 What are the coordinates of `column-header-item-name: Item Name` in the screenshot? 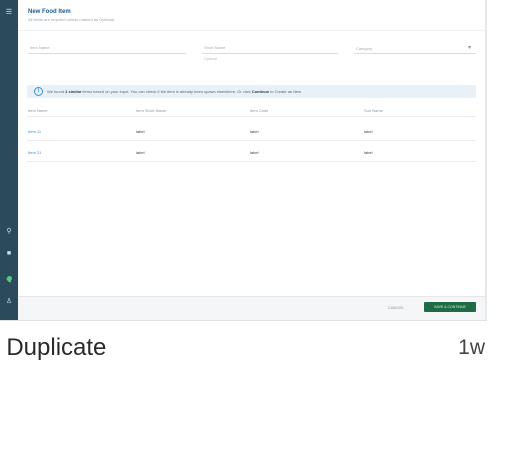 It's located at (38, 110).